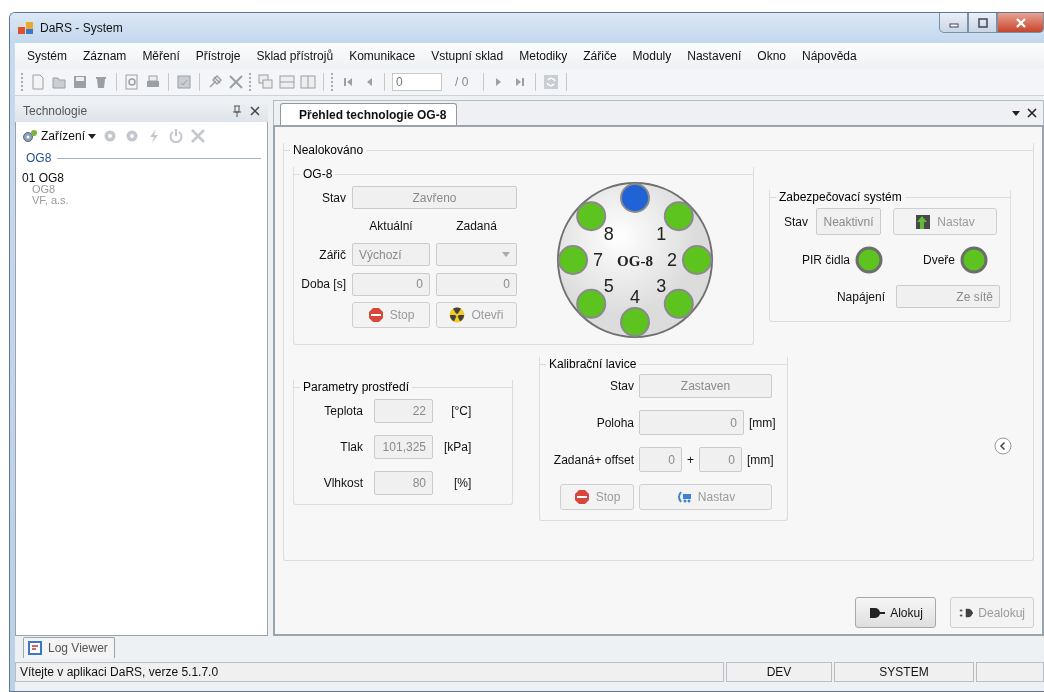 This screenshot has width=1044, height=692. What do you see at coordinates (462, 82) in the screenshot?
I see `record-count: / 0` at bounding box center [462, 82].